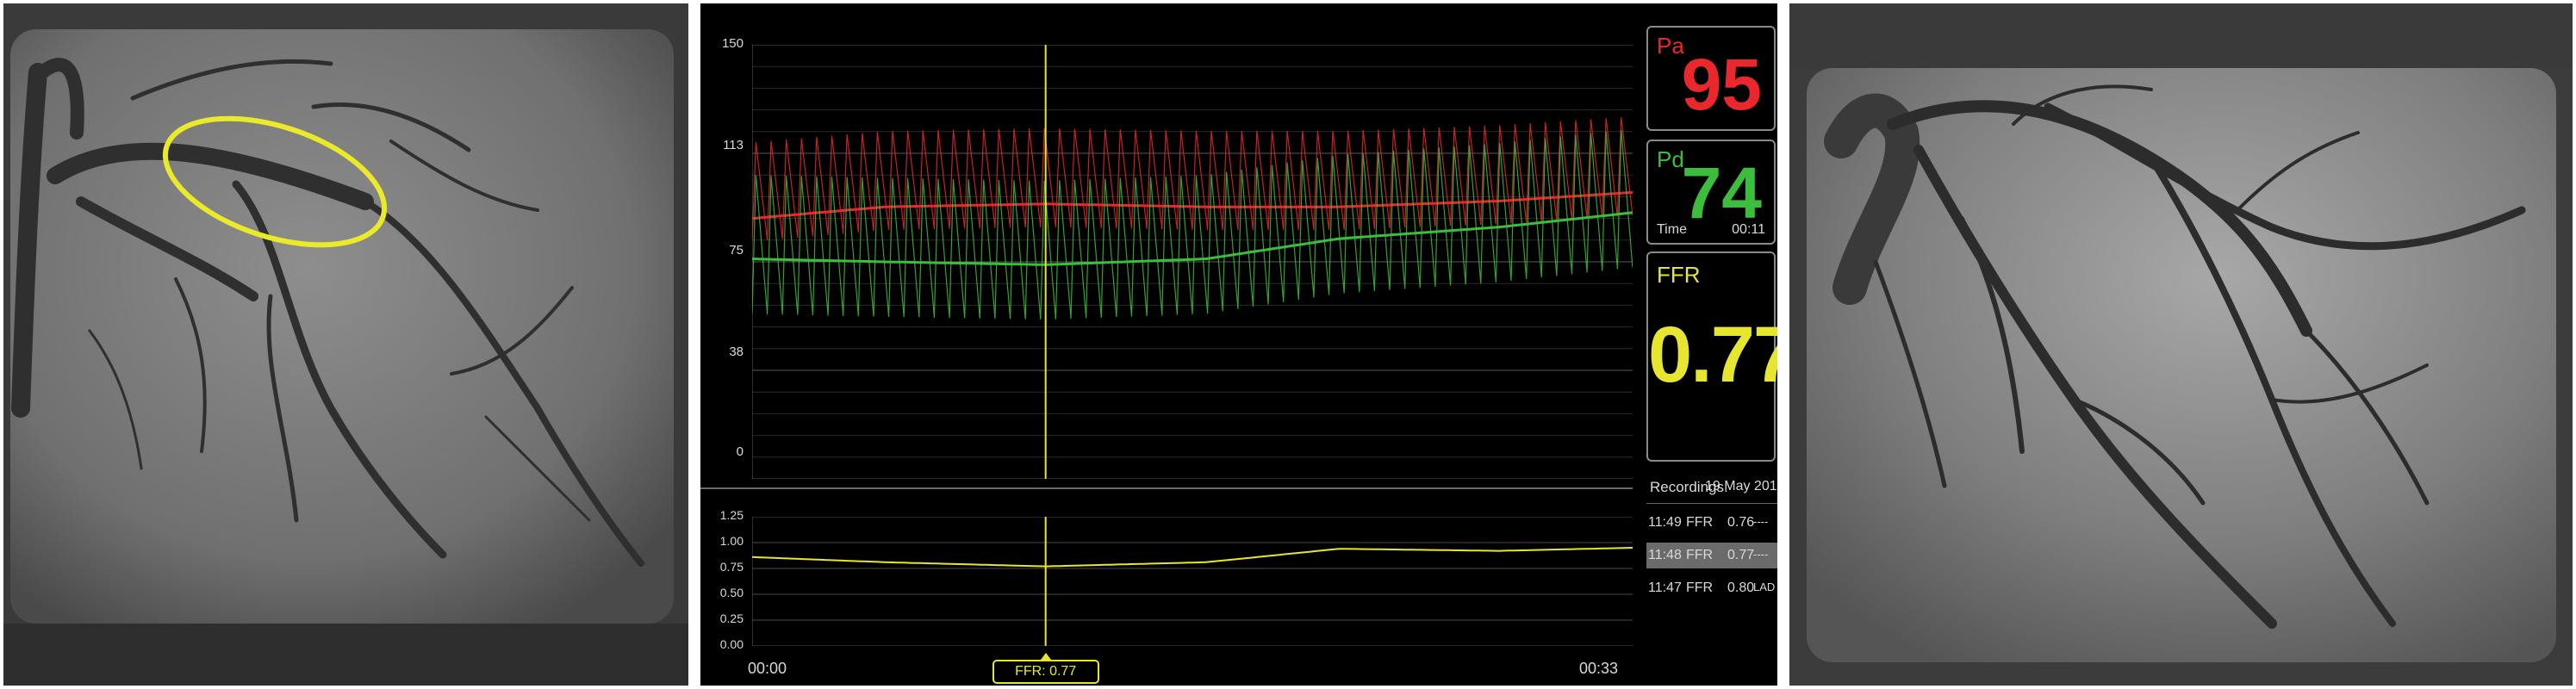  I want to click on chart-divider, so click(1167, 488).